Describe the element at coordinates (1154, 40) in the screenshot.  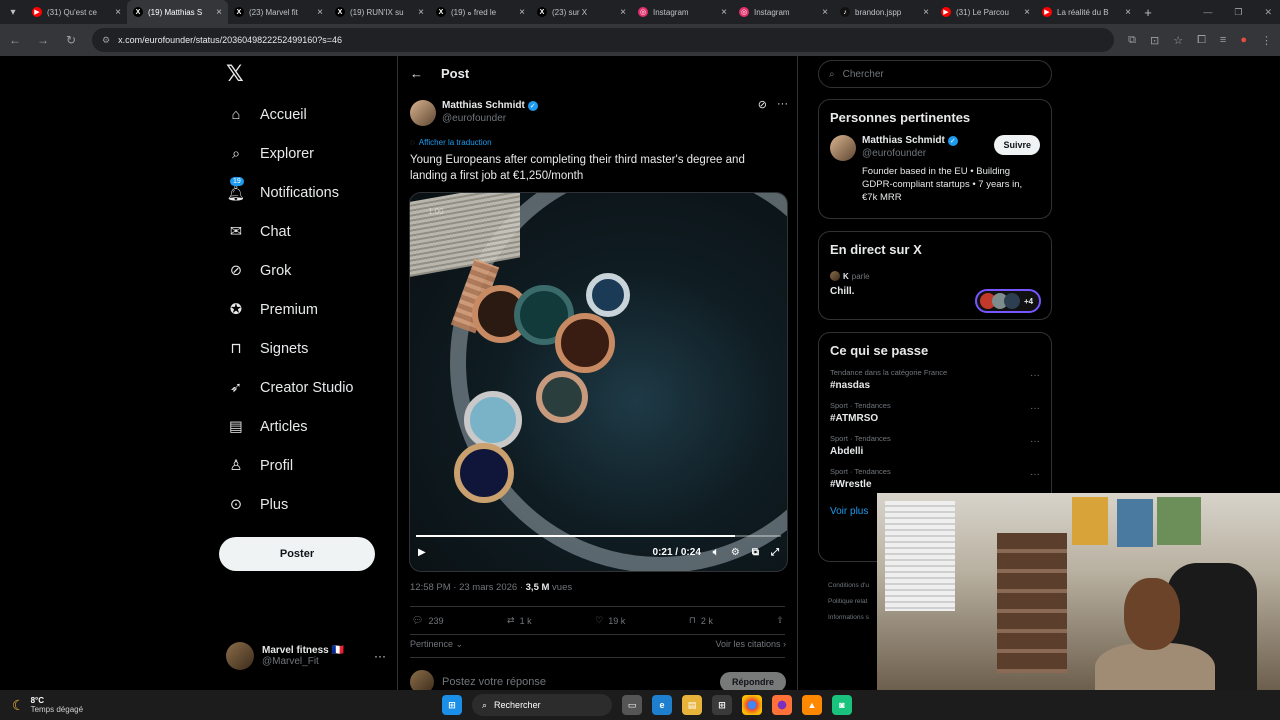
I see `install-icon: ⊡` at that location.